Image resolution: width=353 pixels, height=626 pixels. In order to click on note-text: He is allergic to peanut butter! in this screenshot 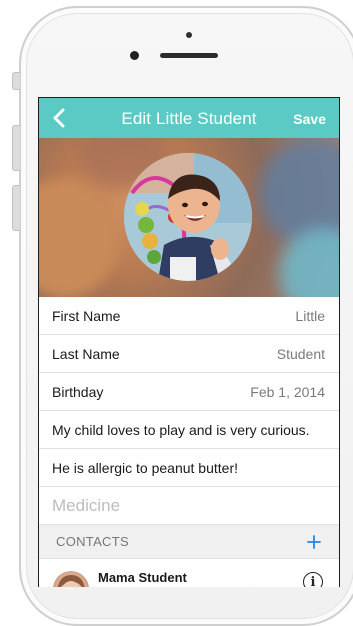, I will do `click(145, 467)`.